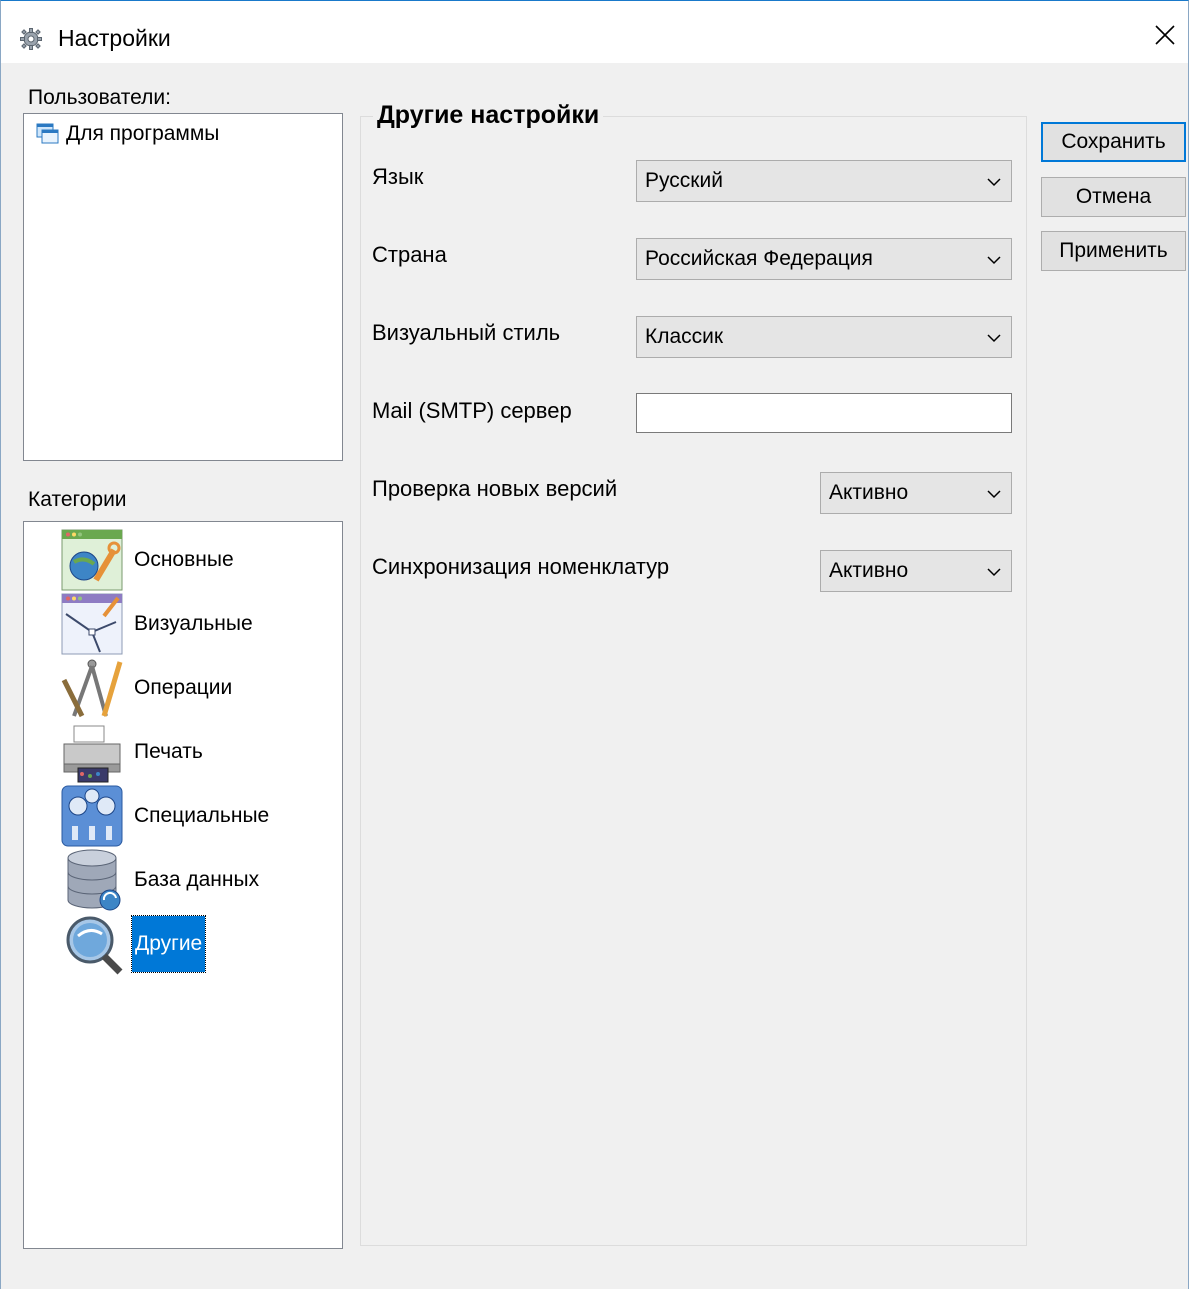 Image resolution: width=1189 pixels, height=1289 pixels. Describe the element at coordinates (488, 115) in the screenshot. I see `other-settings-title: Другие настройки` at that location.